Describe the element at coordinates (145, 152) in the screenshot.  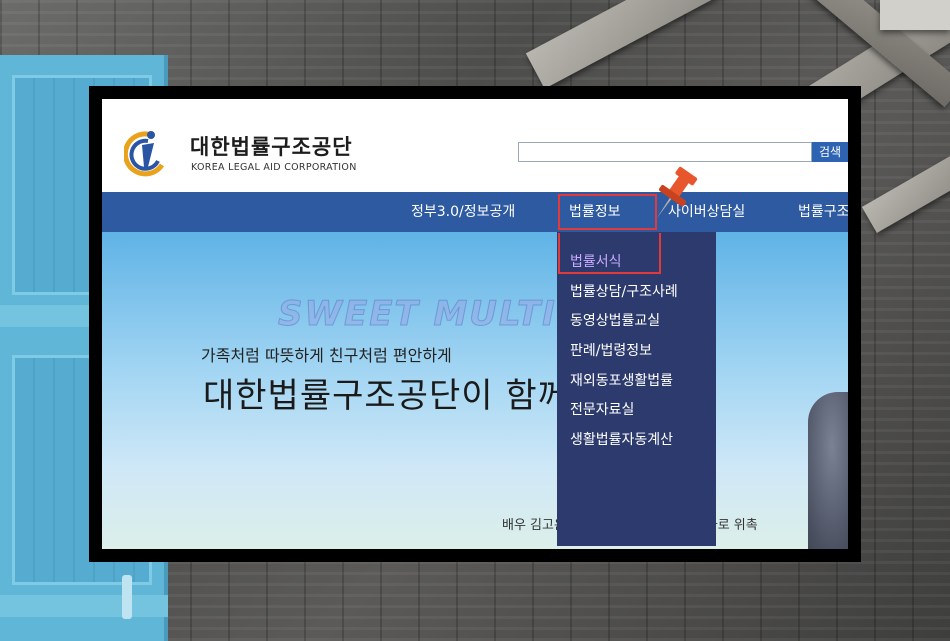
I see `korea-legal-aid-logo-icon` at that location.